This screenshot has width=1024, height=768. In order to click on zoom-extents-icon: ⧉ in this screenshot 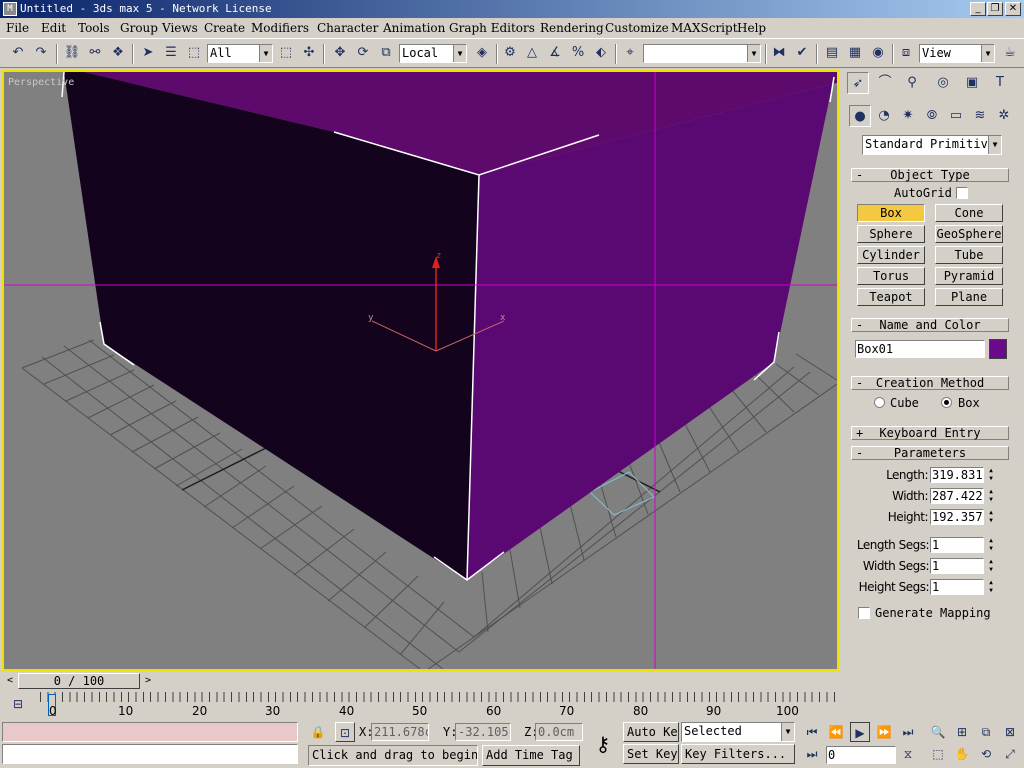, I will do `click(986, 732)`.